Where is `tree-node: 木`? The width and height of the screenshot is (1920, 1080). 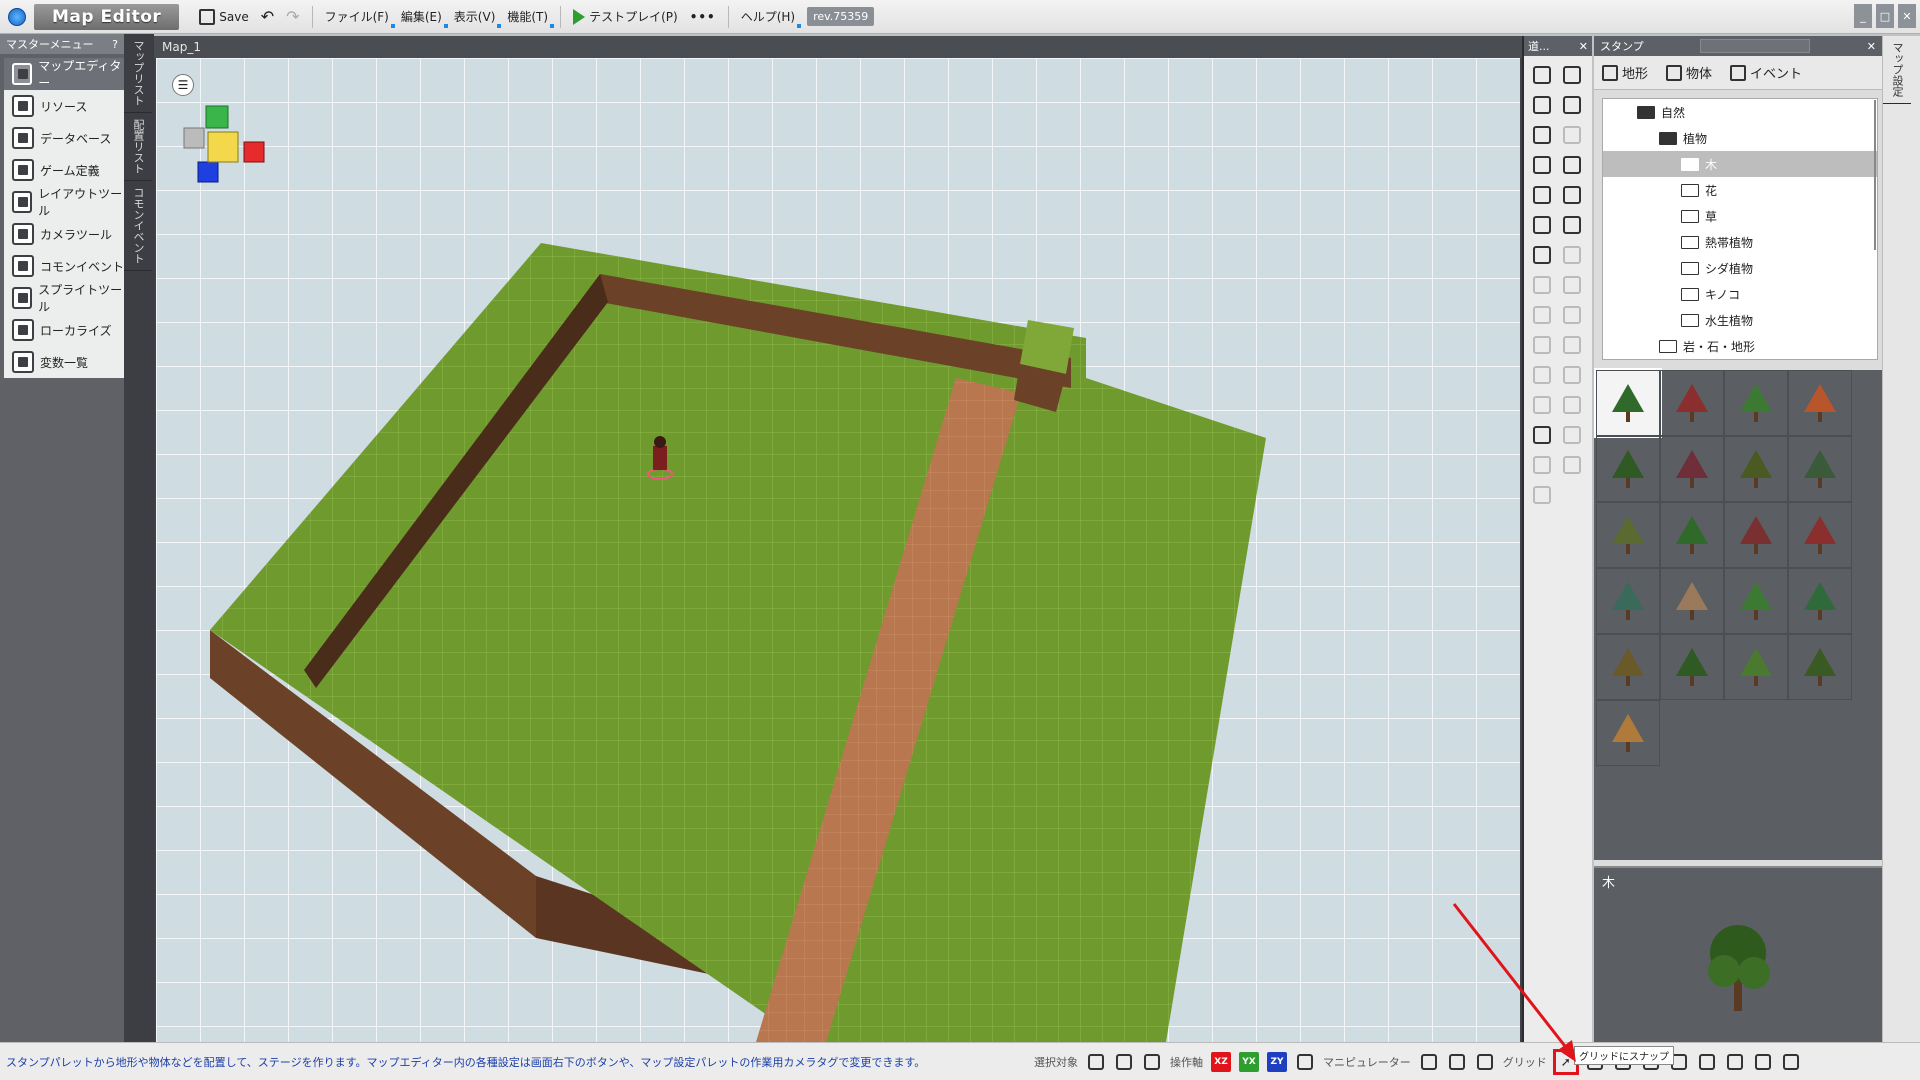 tree-node: 木 is located at coordinates (1740, 164).